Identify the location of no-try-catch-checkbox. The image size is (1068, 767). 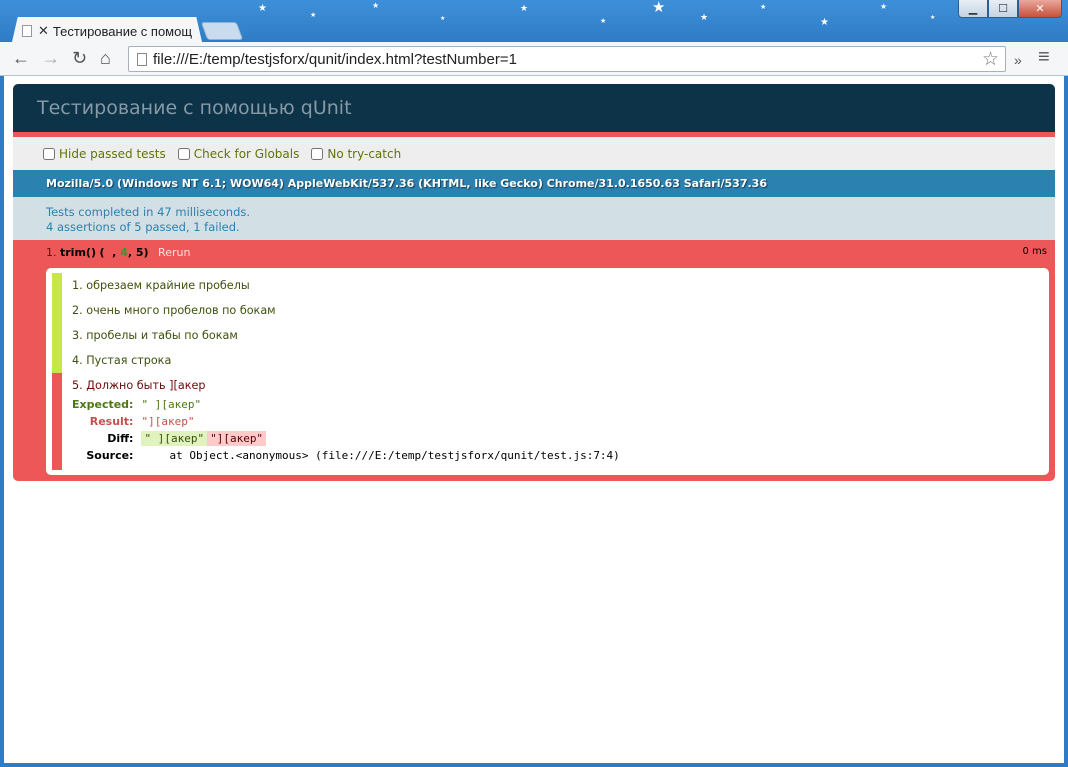
(317, 153).